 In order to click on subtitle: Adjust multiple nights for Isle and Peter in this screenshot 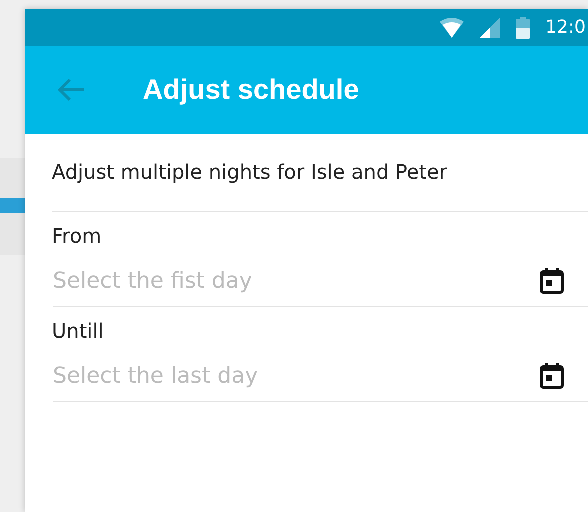, I will do `click(250, 171)`.